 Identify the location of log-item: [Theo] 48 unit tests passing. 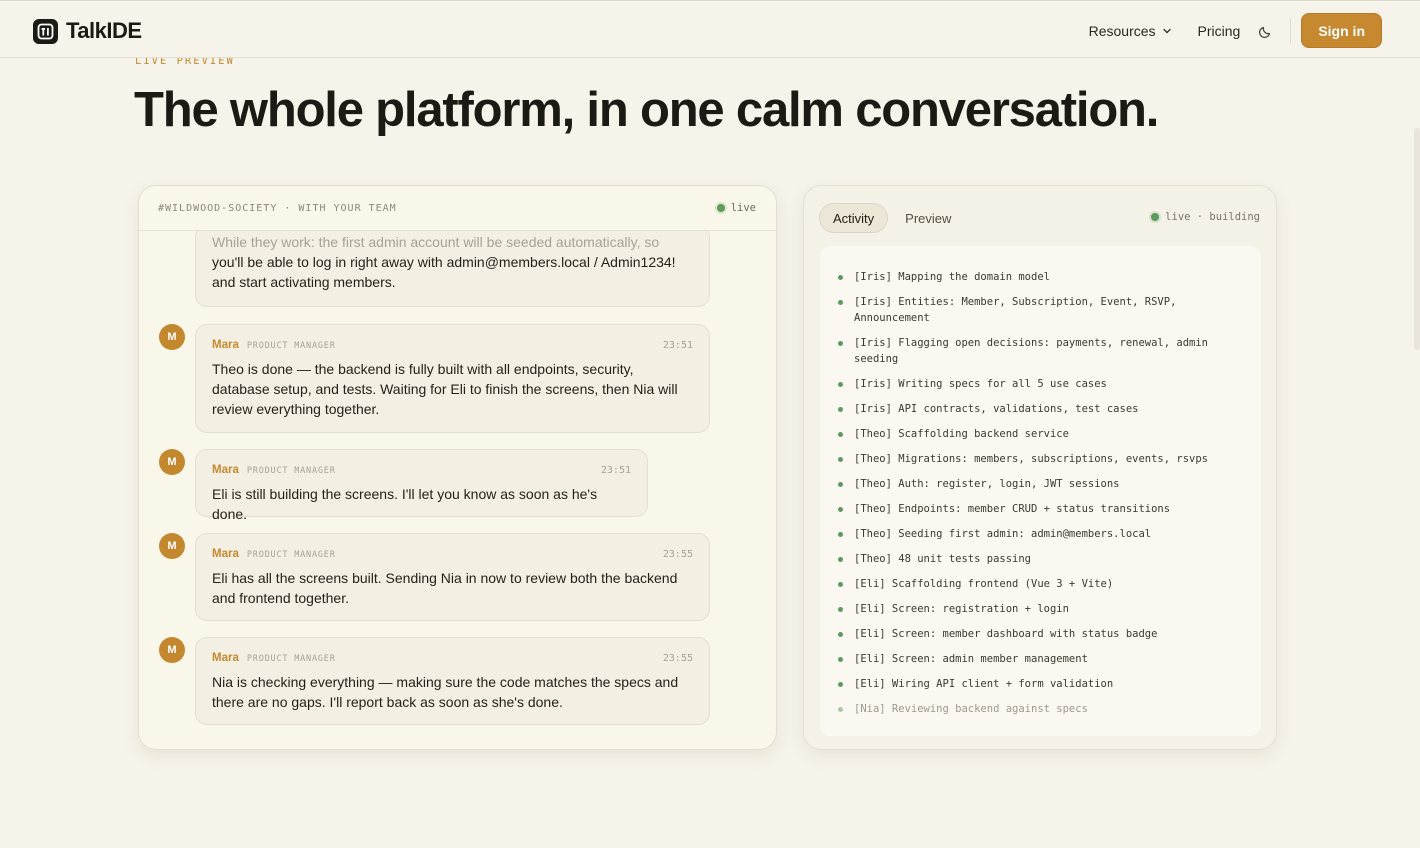
(1040, 559).